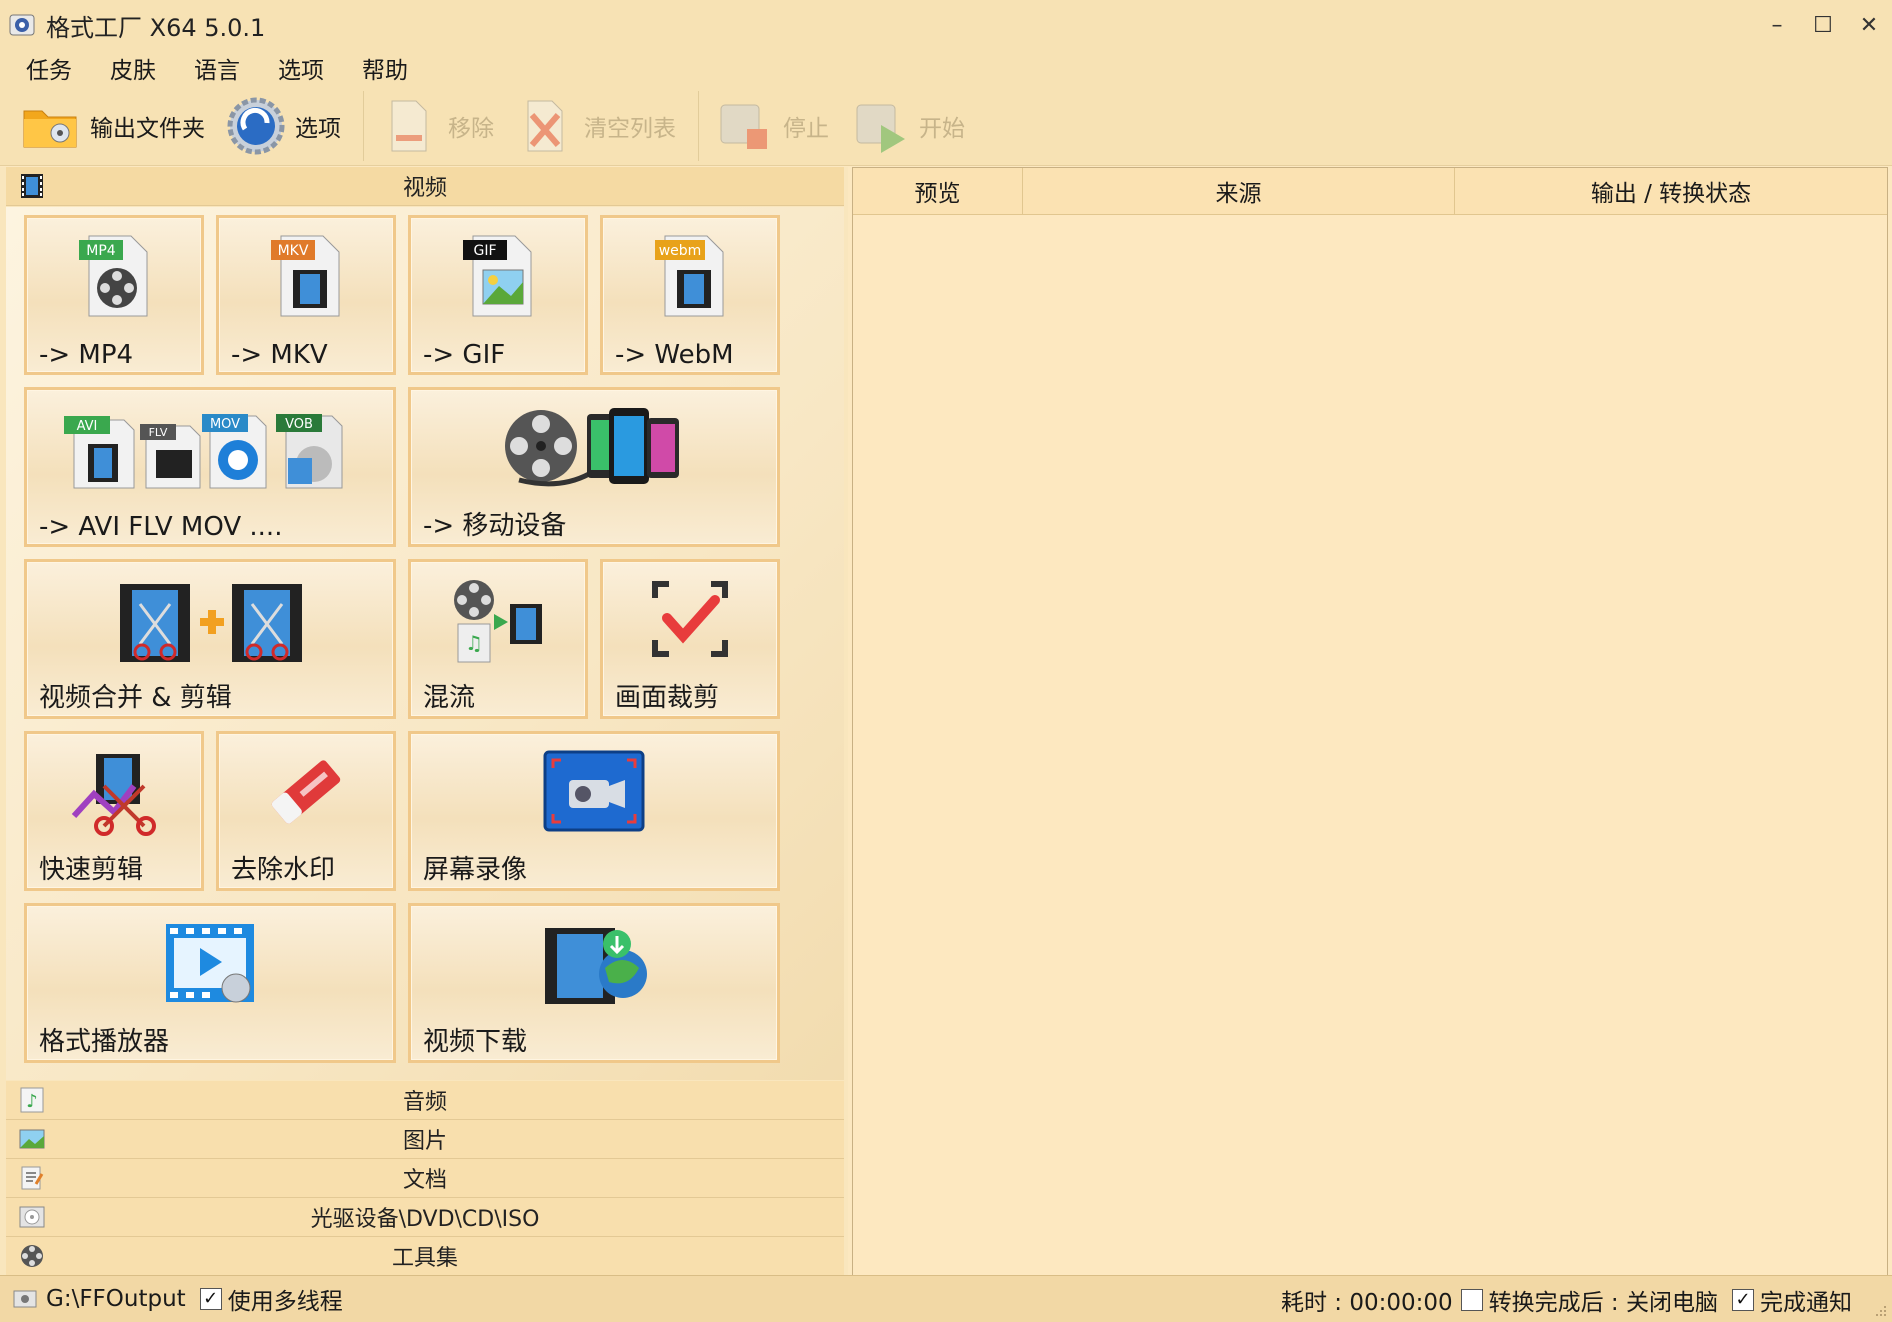  Describe the element at coordinates (409, 125) in the screenshot. I see `remove-document-icon` at that location.